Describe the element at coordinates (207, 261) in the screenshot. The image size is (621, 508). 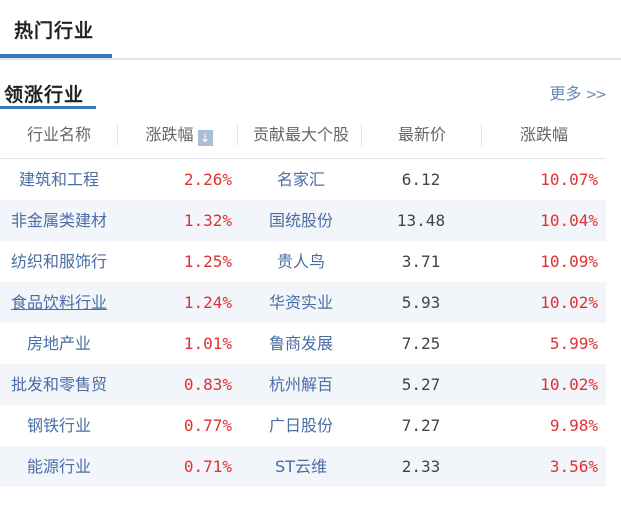
I see `industry-change-value: 1.25%` at that location.